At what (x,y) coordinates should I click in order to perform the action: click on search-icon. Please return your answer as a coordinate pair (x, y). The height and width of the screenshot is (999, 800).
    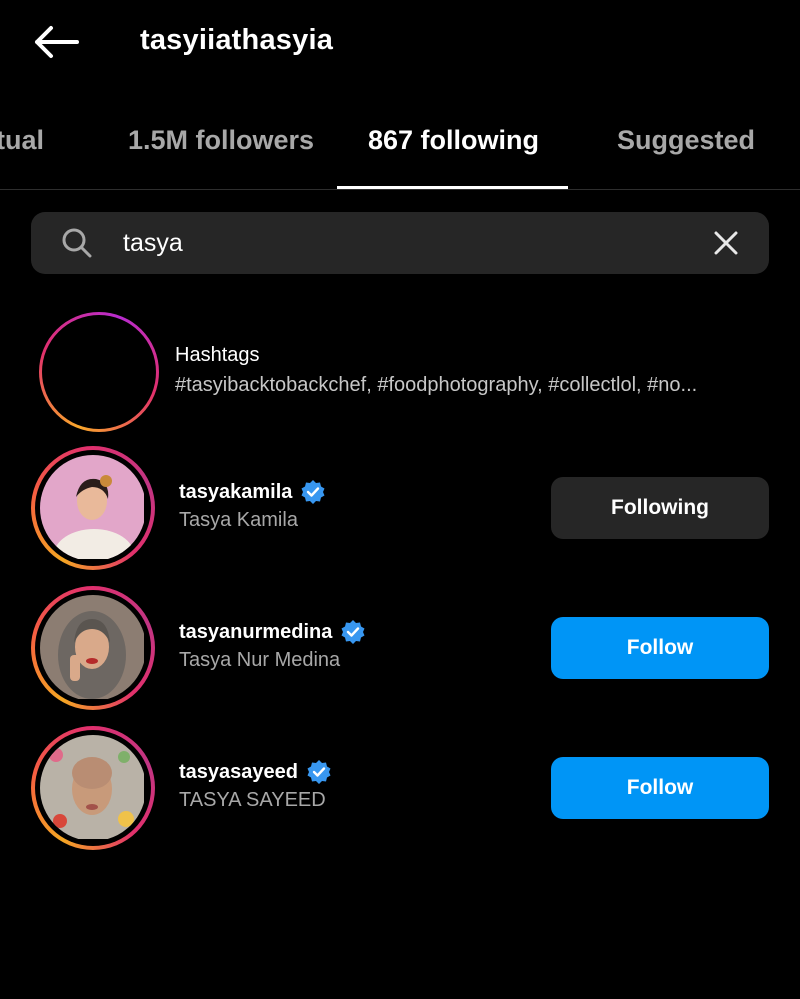
    Looking at the image, I should click on (77, 243).